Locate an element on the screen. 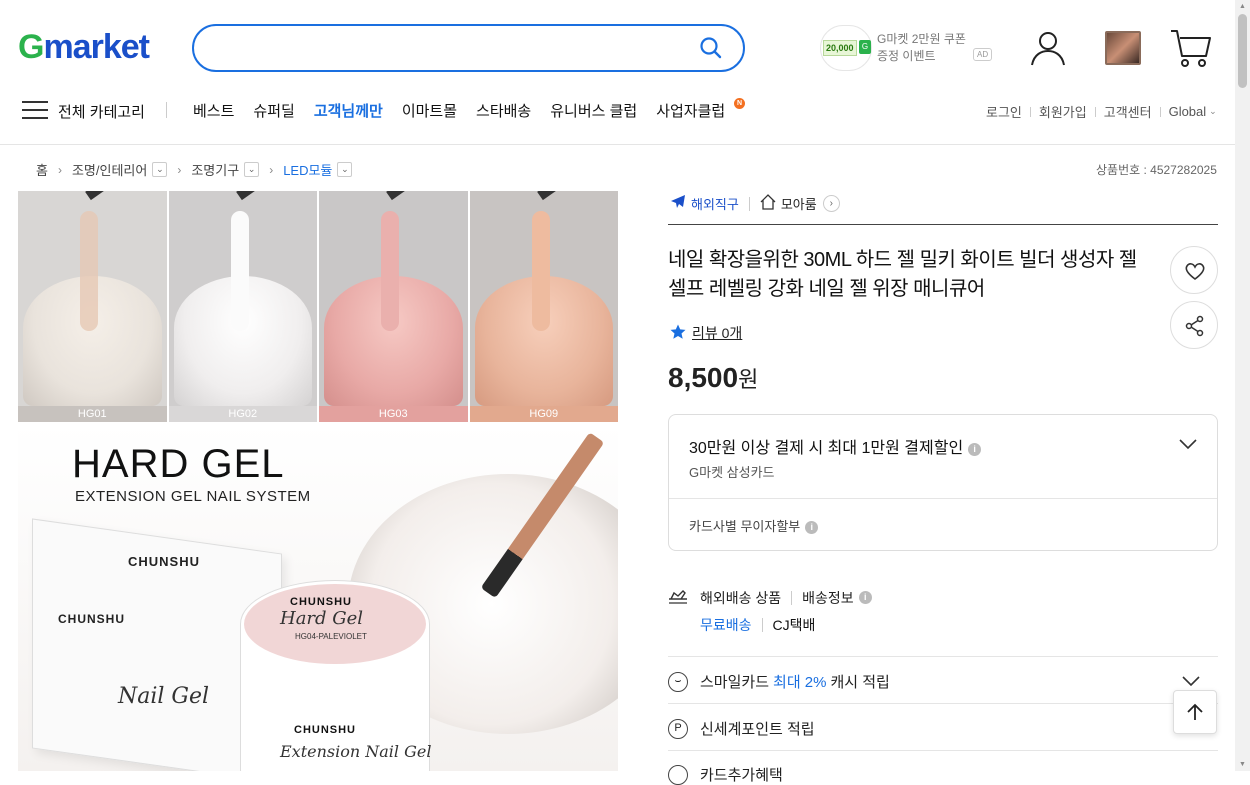 The height and width of the screenshot is (785, 1250). scroll-to-top-button is located at coordinates (1195, 712).